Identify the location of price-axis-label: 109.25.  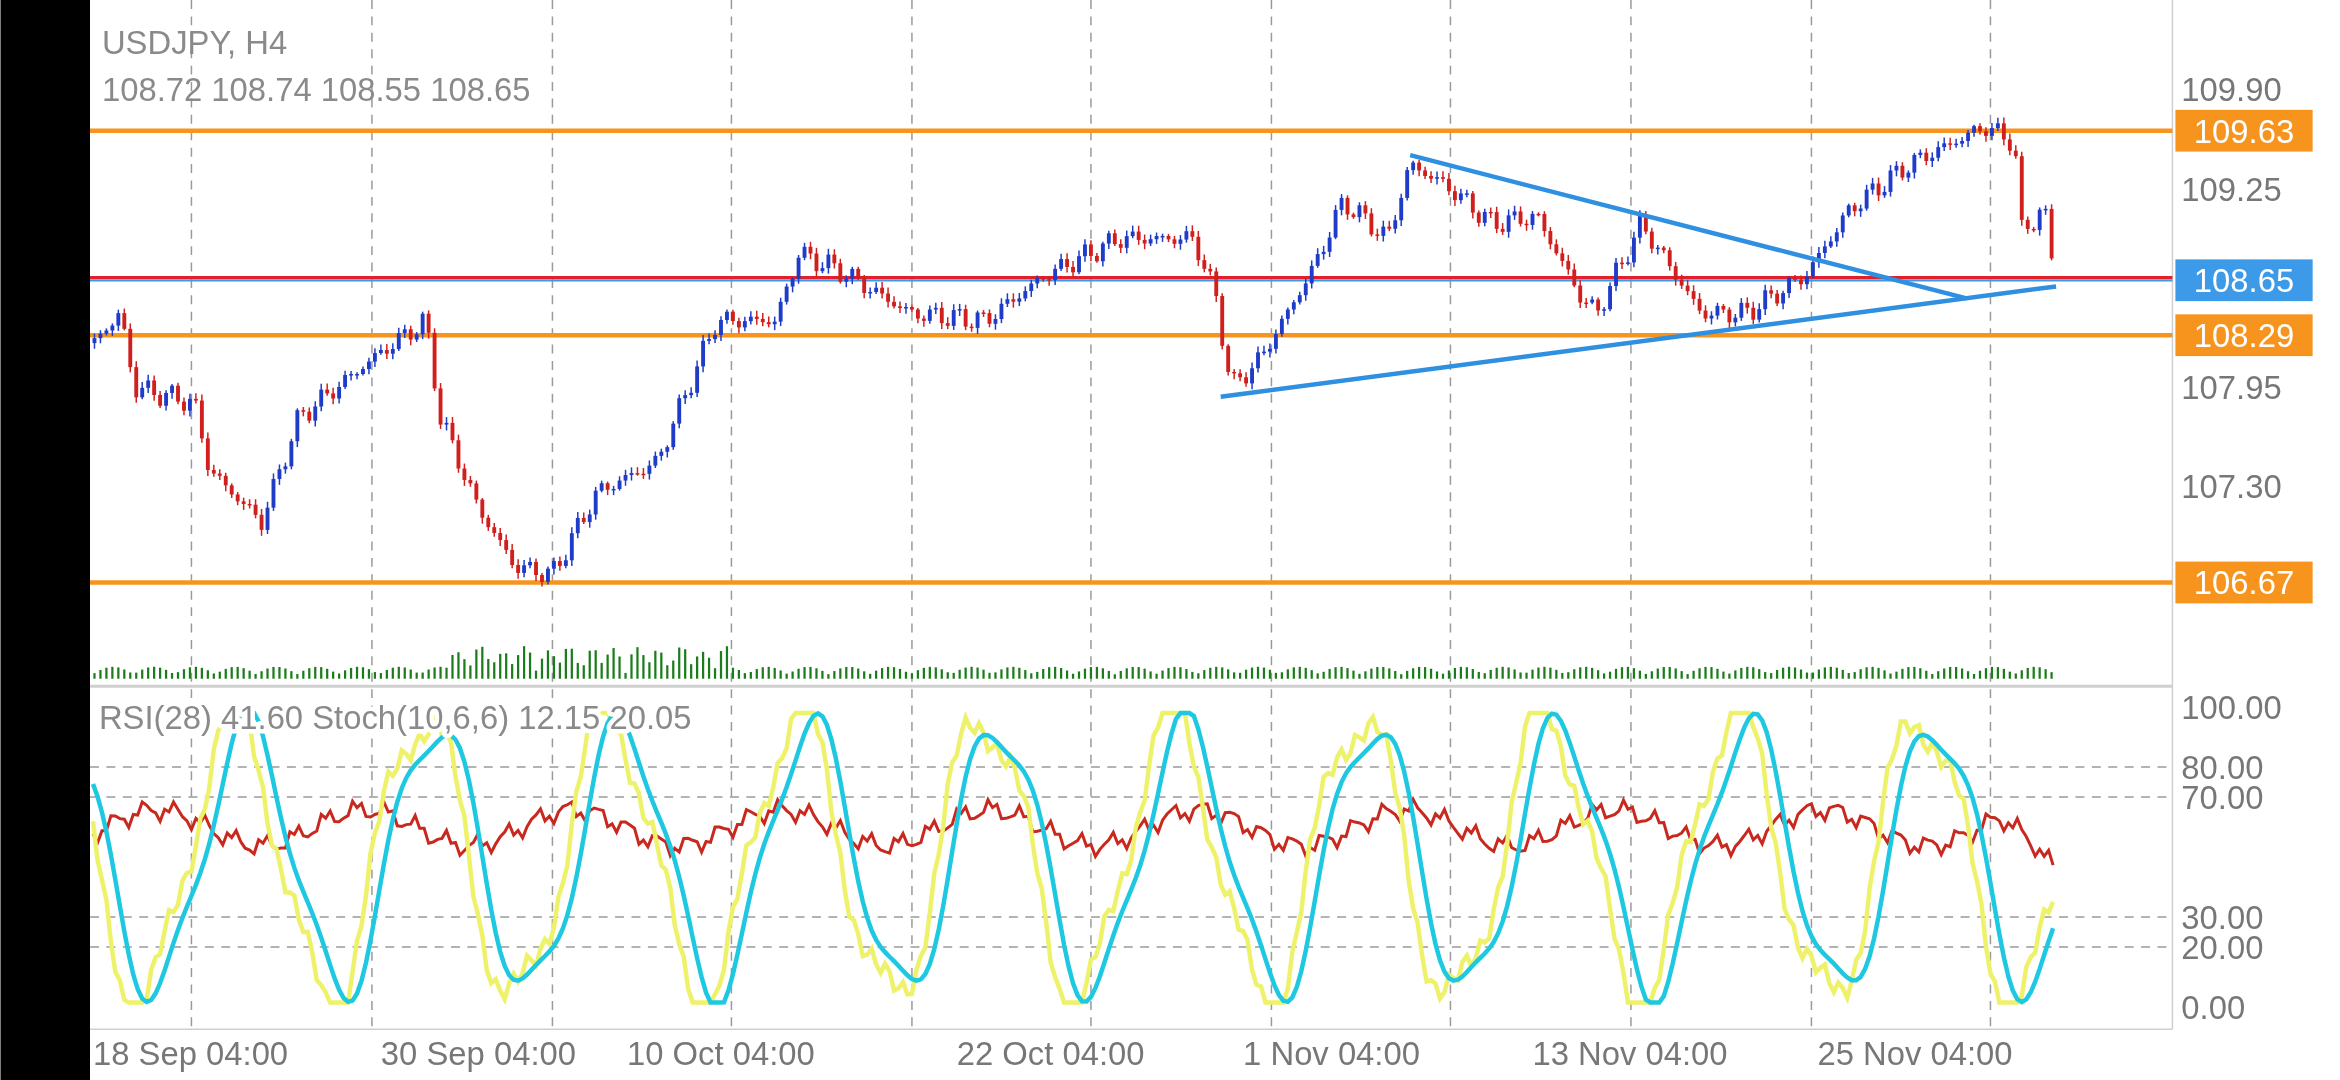
(2231, 189).